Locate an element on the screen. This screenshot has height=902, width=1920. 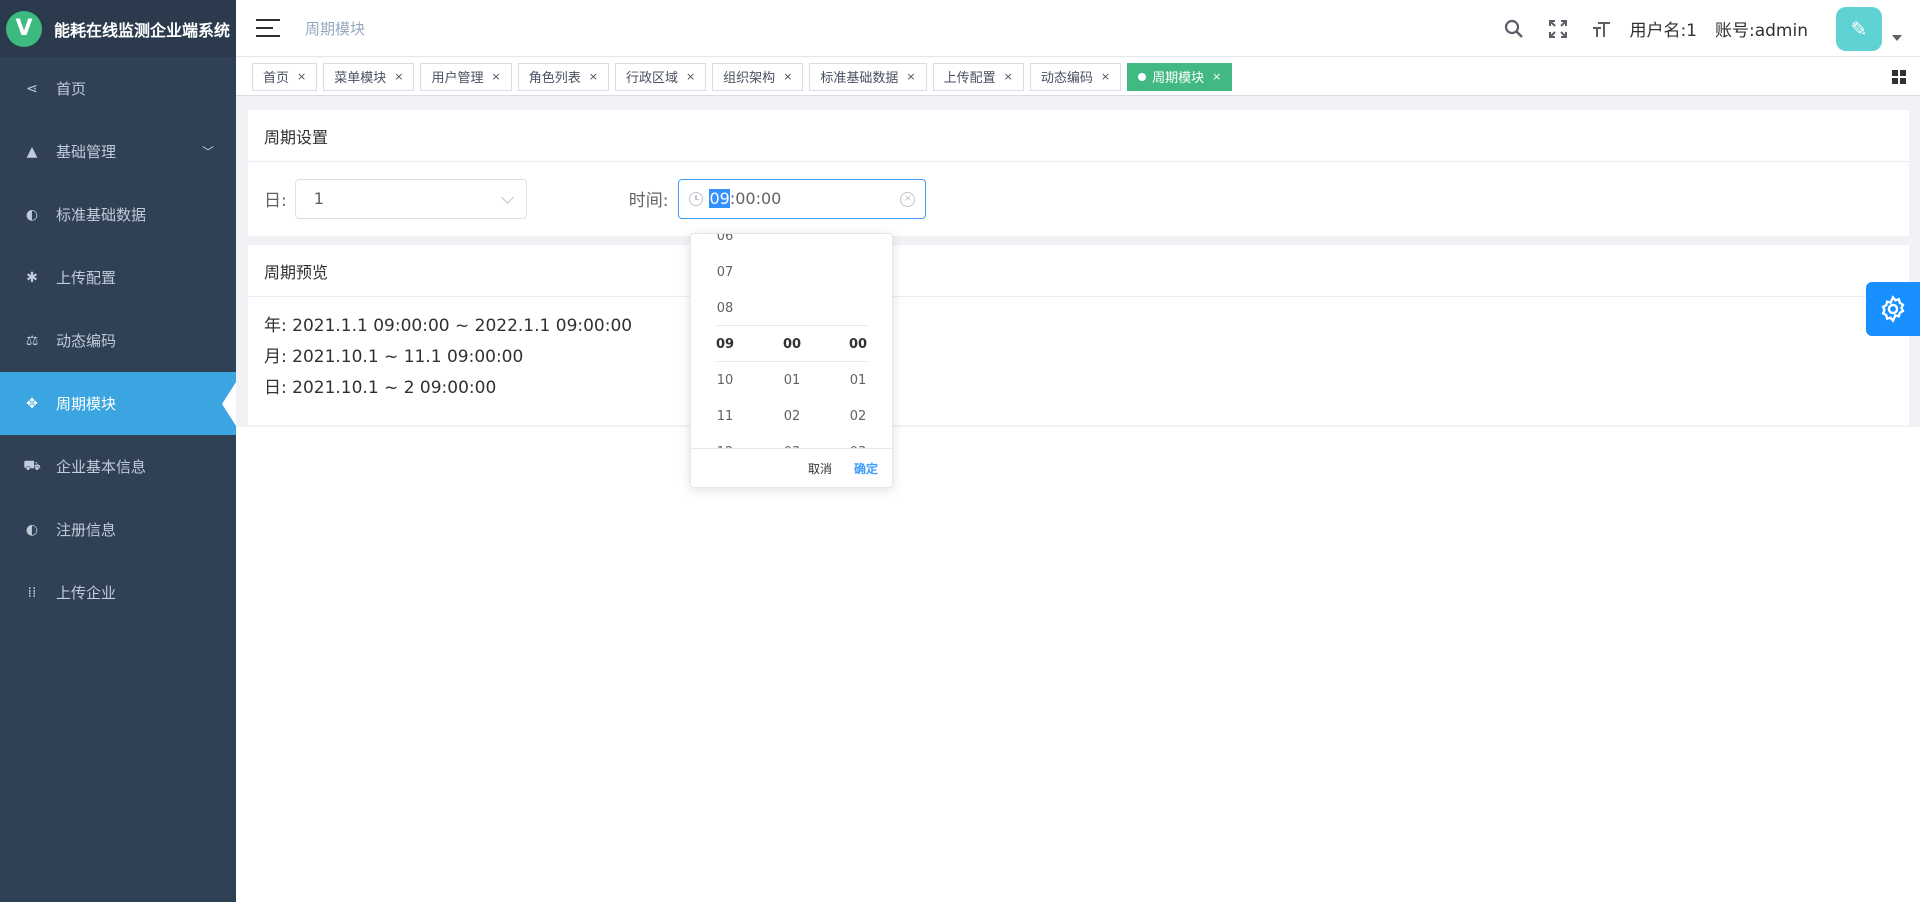
second-option: 00 is located at coordinates (858, 345).